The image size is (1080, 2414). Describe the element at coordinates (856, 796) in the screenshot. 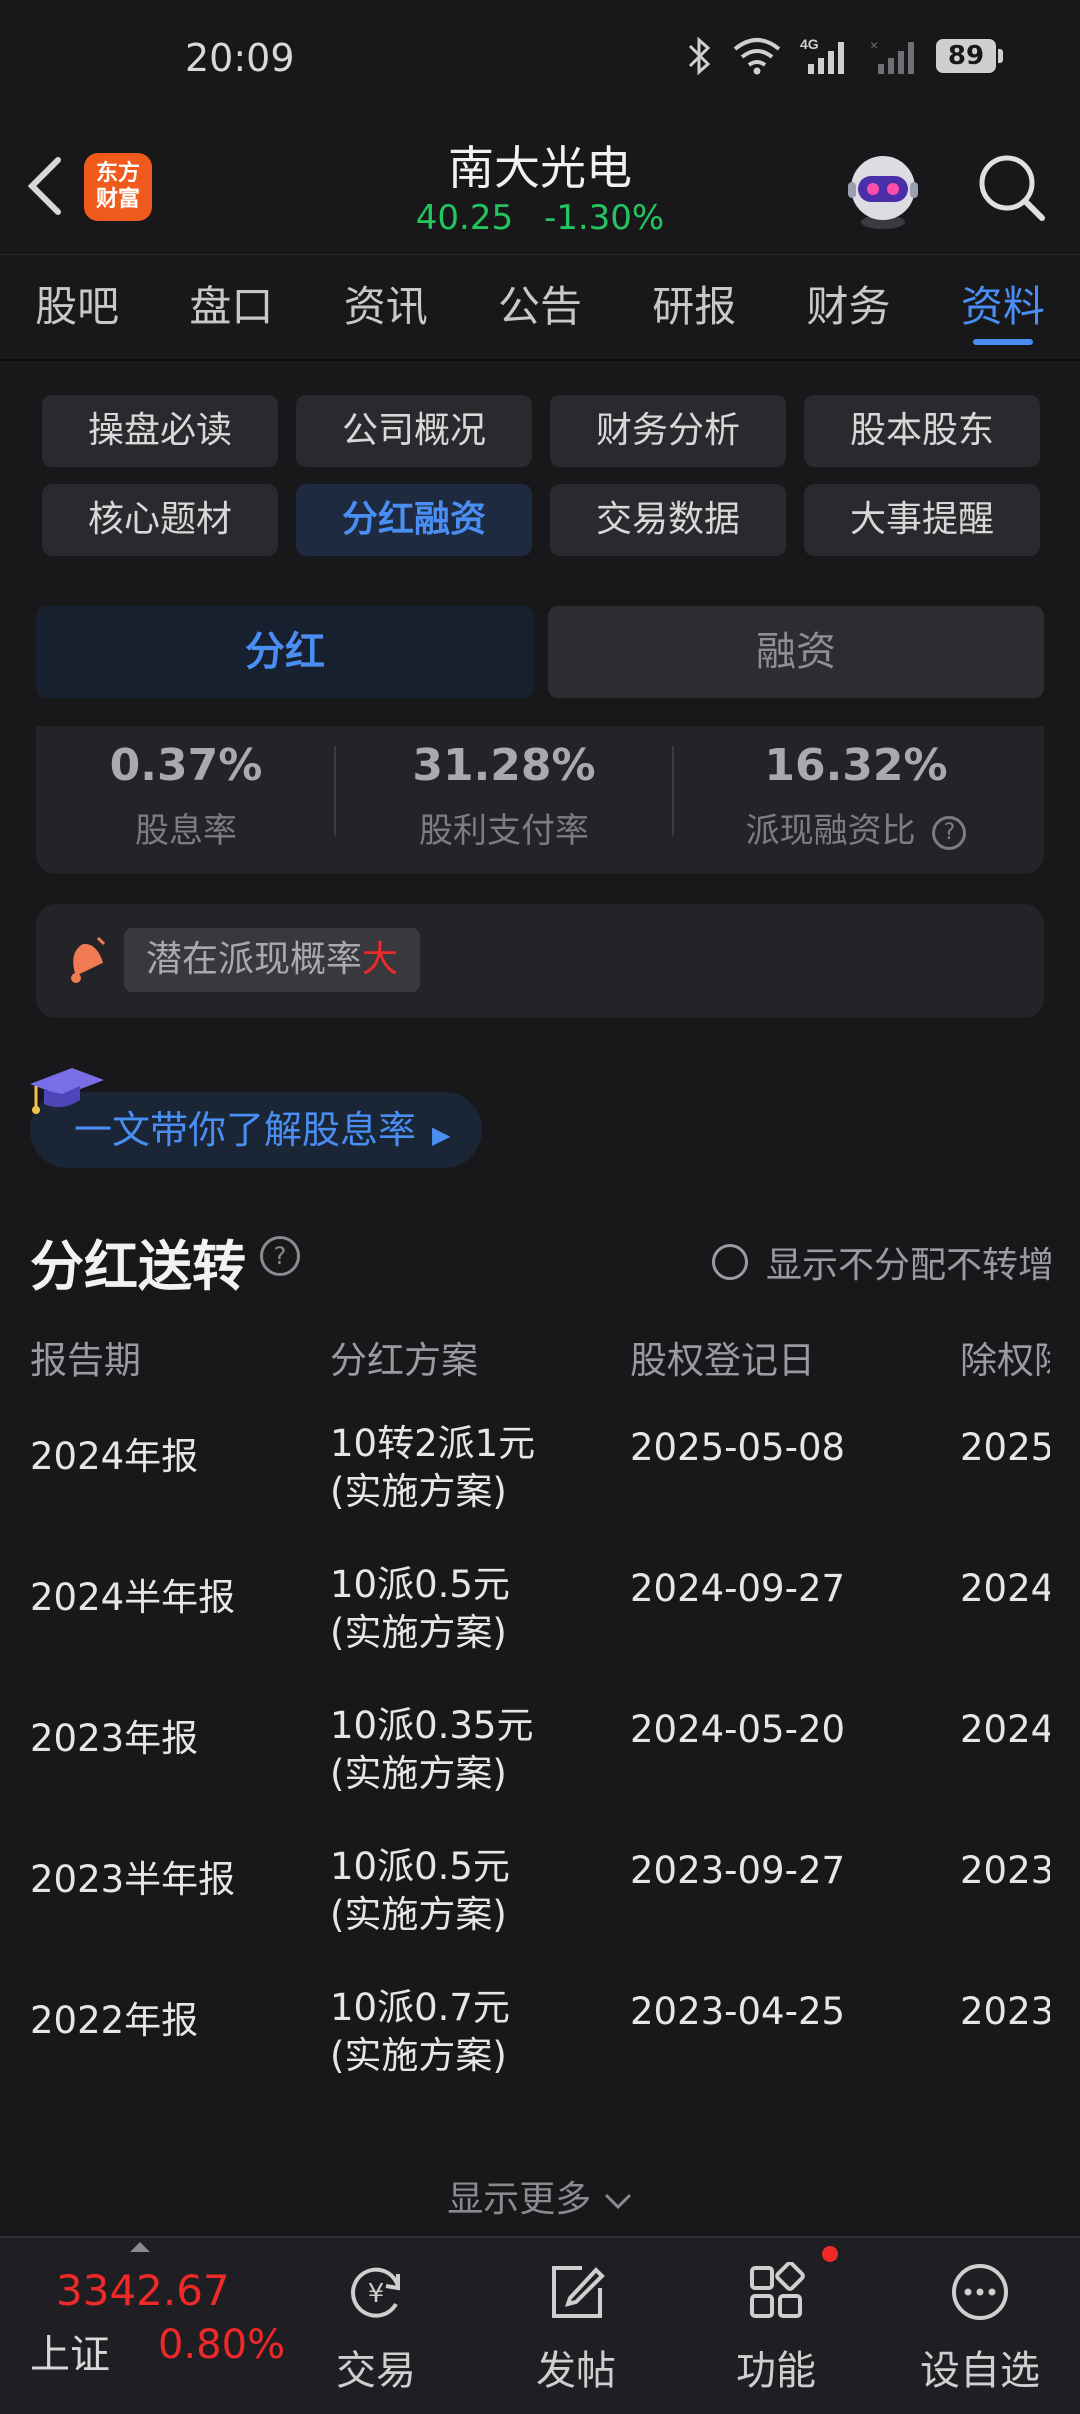

I see `stat-payout-financing-ratio: 16.32% 派现融资比 ?` at that location.